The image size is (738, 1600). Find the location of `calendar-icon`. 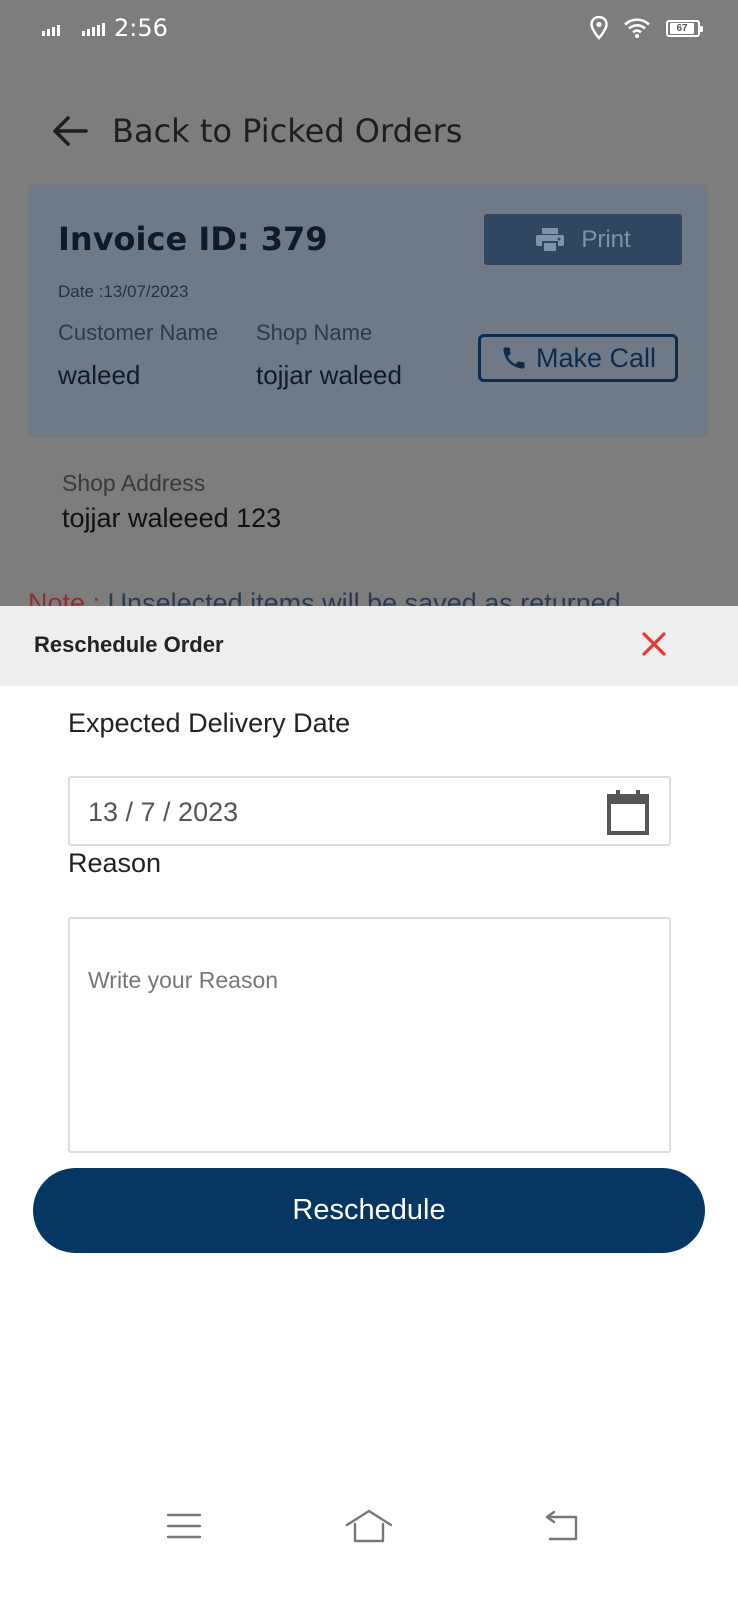

calendar-icon is located at coordinates (628, 813).